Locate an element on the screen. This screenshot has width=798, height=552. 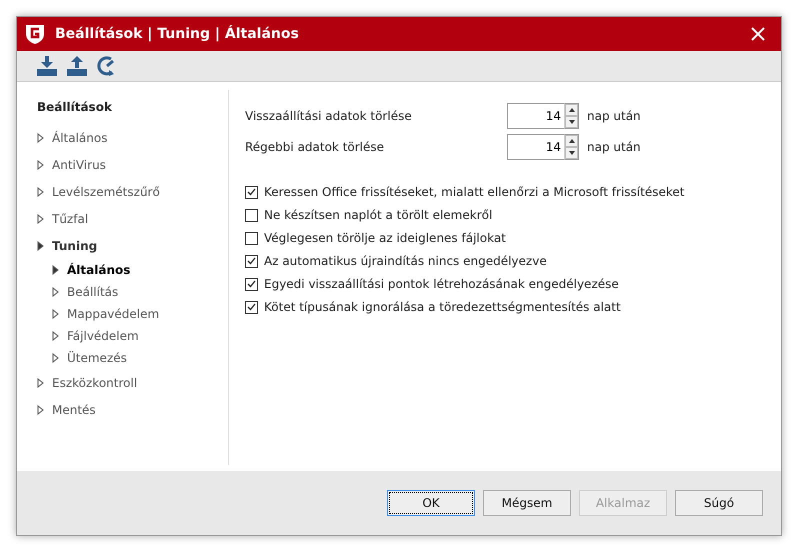
sidebar-item: Mentés is located at coordinates (74, 409).